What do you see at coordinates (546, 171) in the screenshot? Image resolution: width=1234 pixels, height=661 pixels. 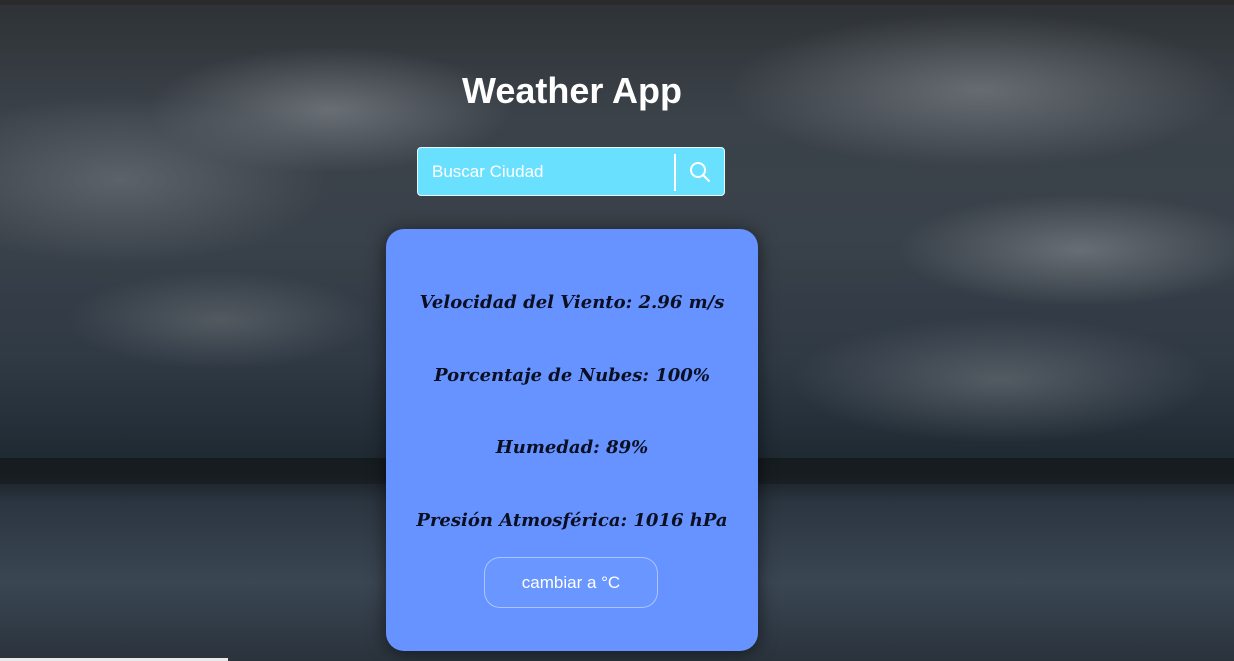 I see `search-input` at bounding box center [546, 171].